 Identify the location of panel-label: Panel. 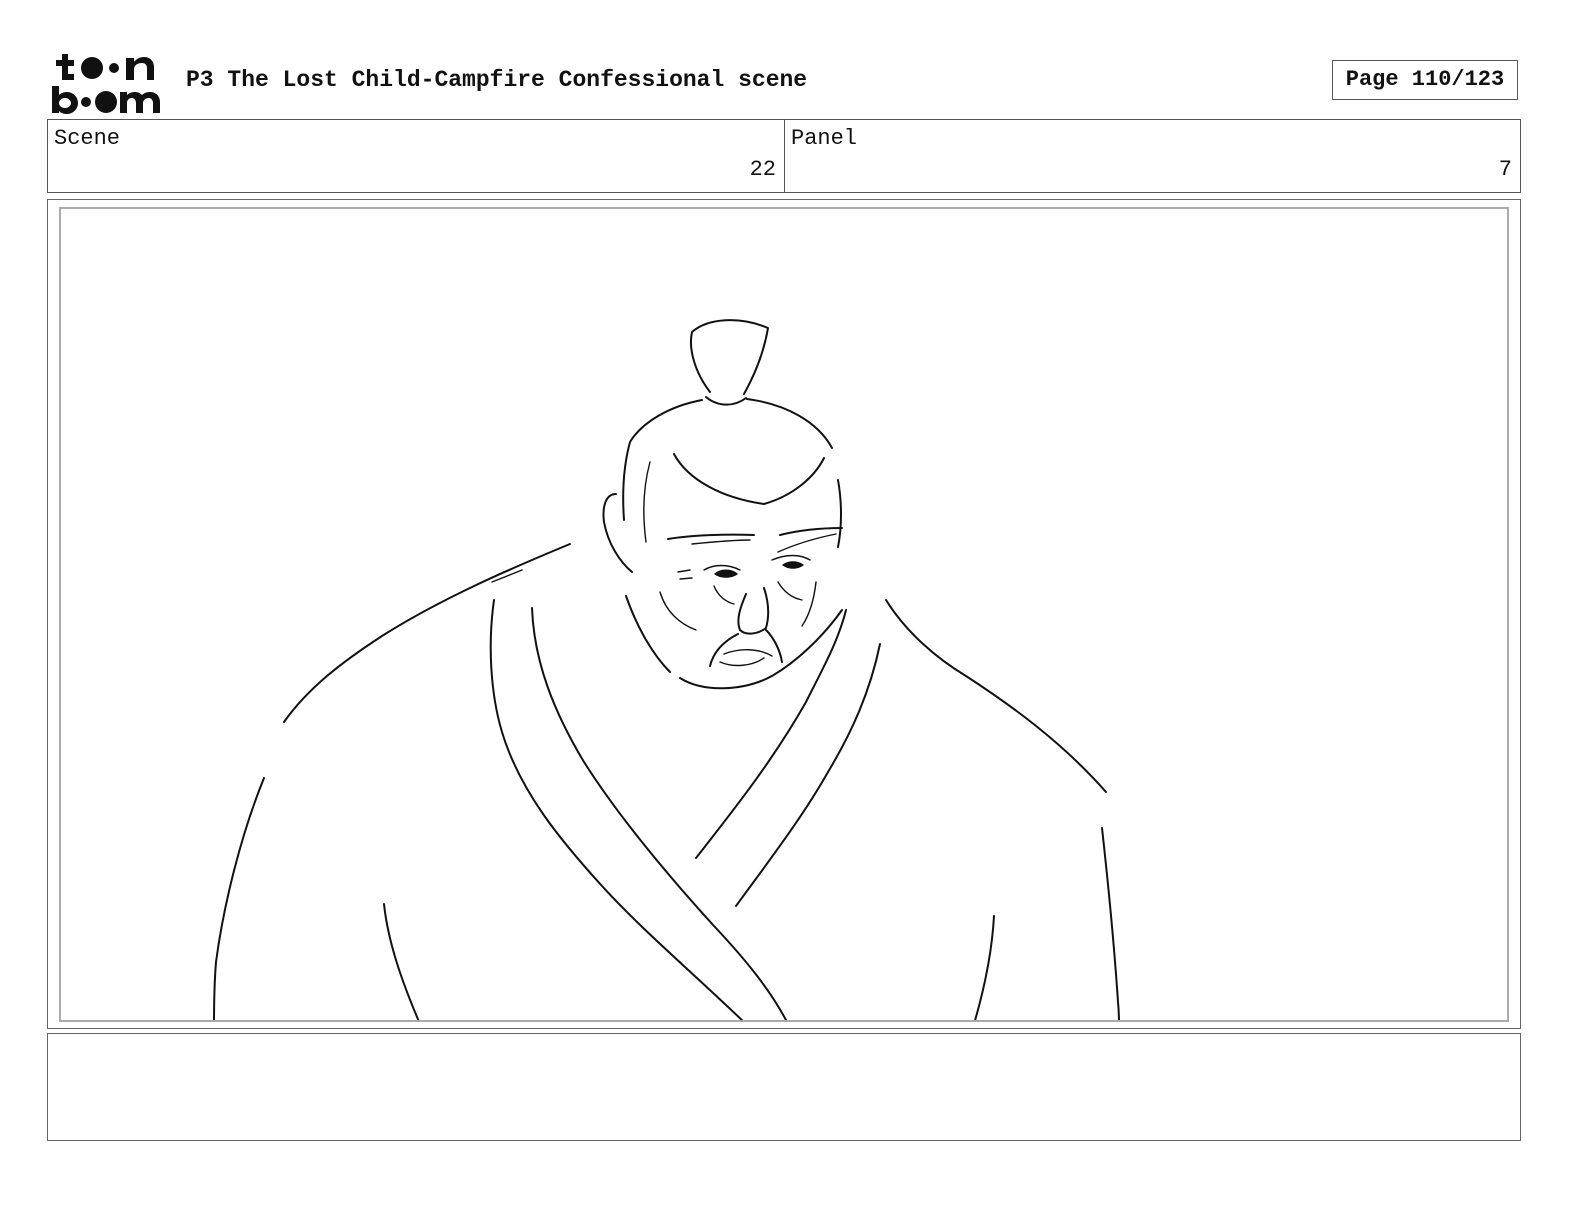
(824, 138).